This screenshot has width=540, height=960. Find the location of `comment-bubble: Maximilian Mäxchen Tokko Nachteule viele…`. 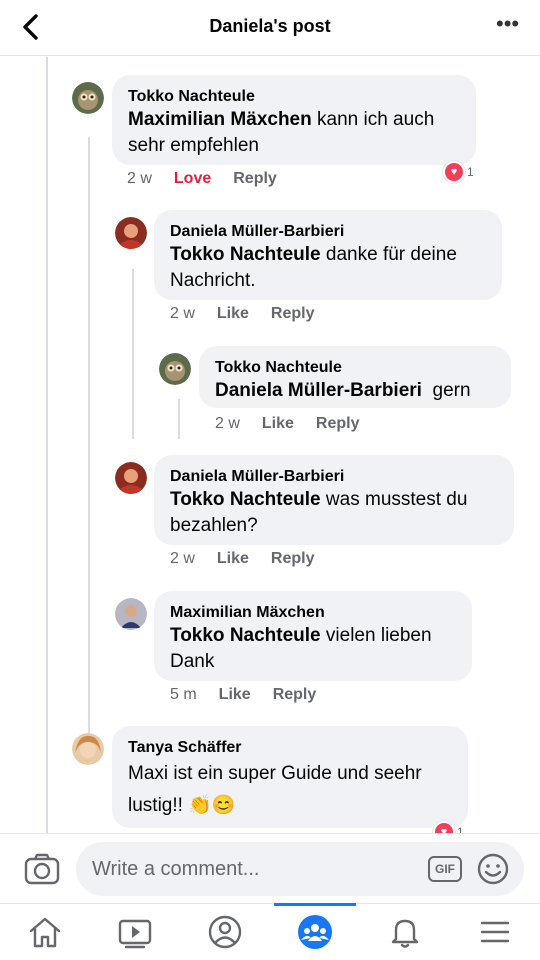

comment-bubble: Maximilian Mäxchen Tokko Nachteule viele… is located at coordinates (313, 636).